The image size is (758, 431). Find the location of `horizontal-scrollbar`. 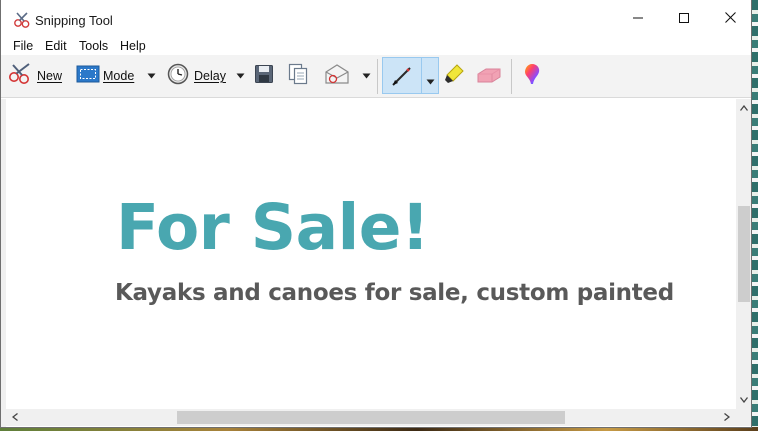

horizontal-scrollbar is located at coordinates (371, 417).